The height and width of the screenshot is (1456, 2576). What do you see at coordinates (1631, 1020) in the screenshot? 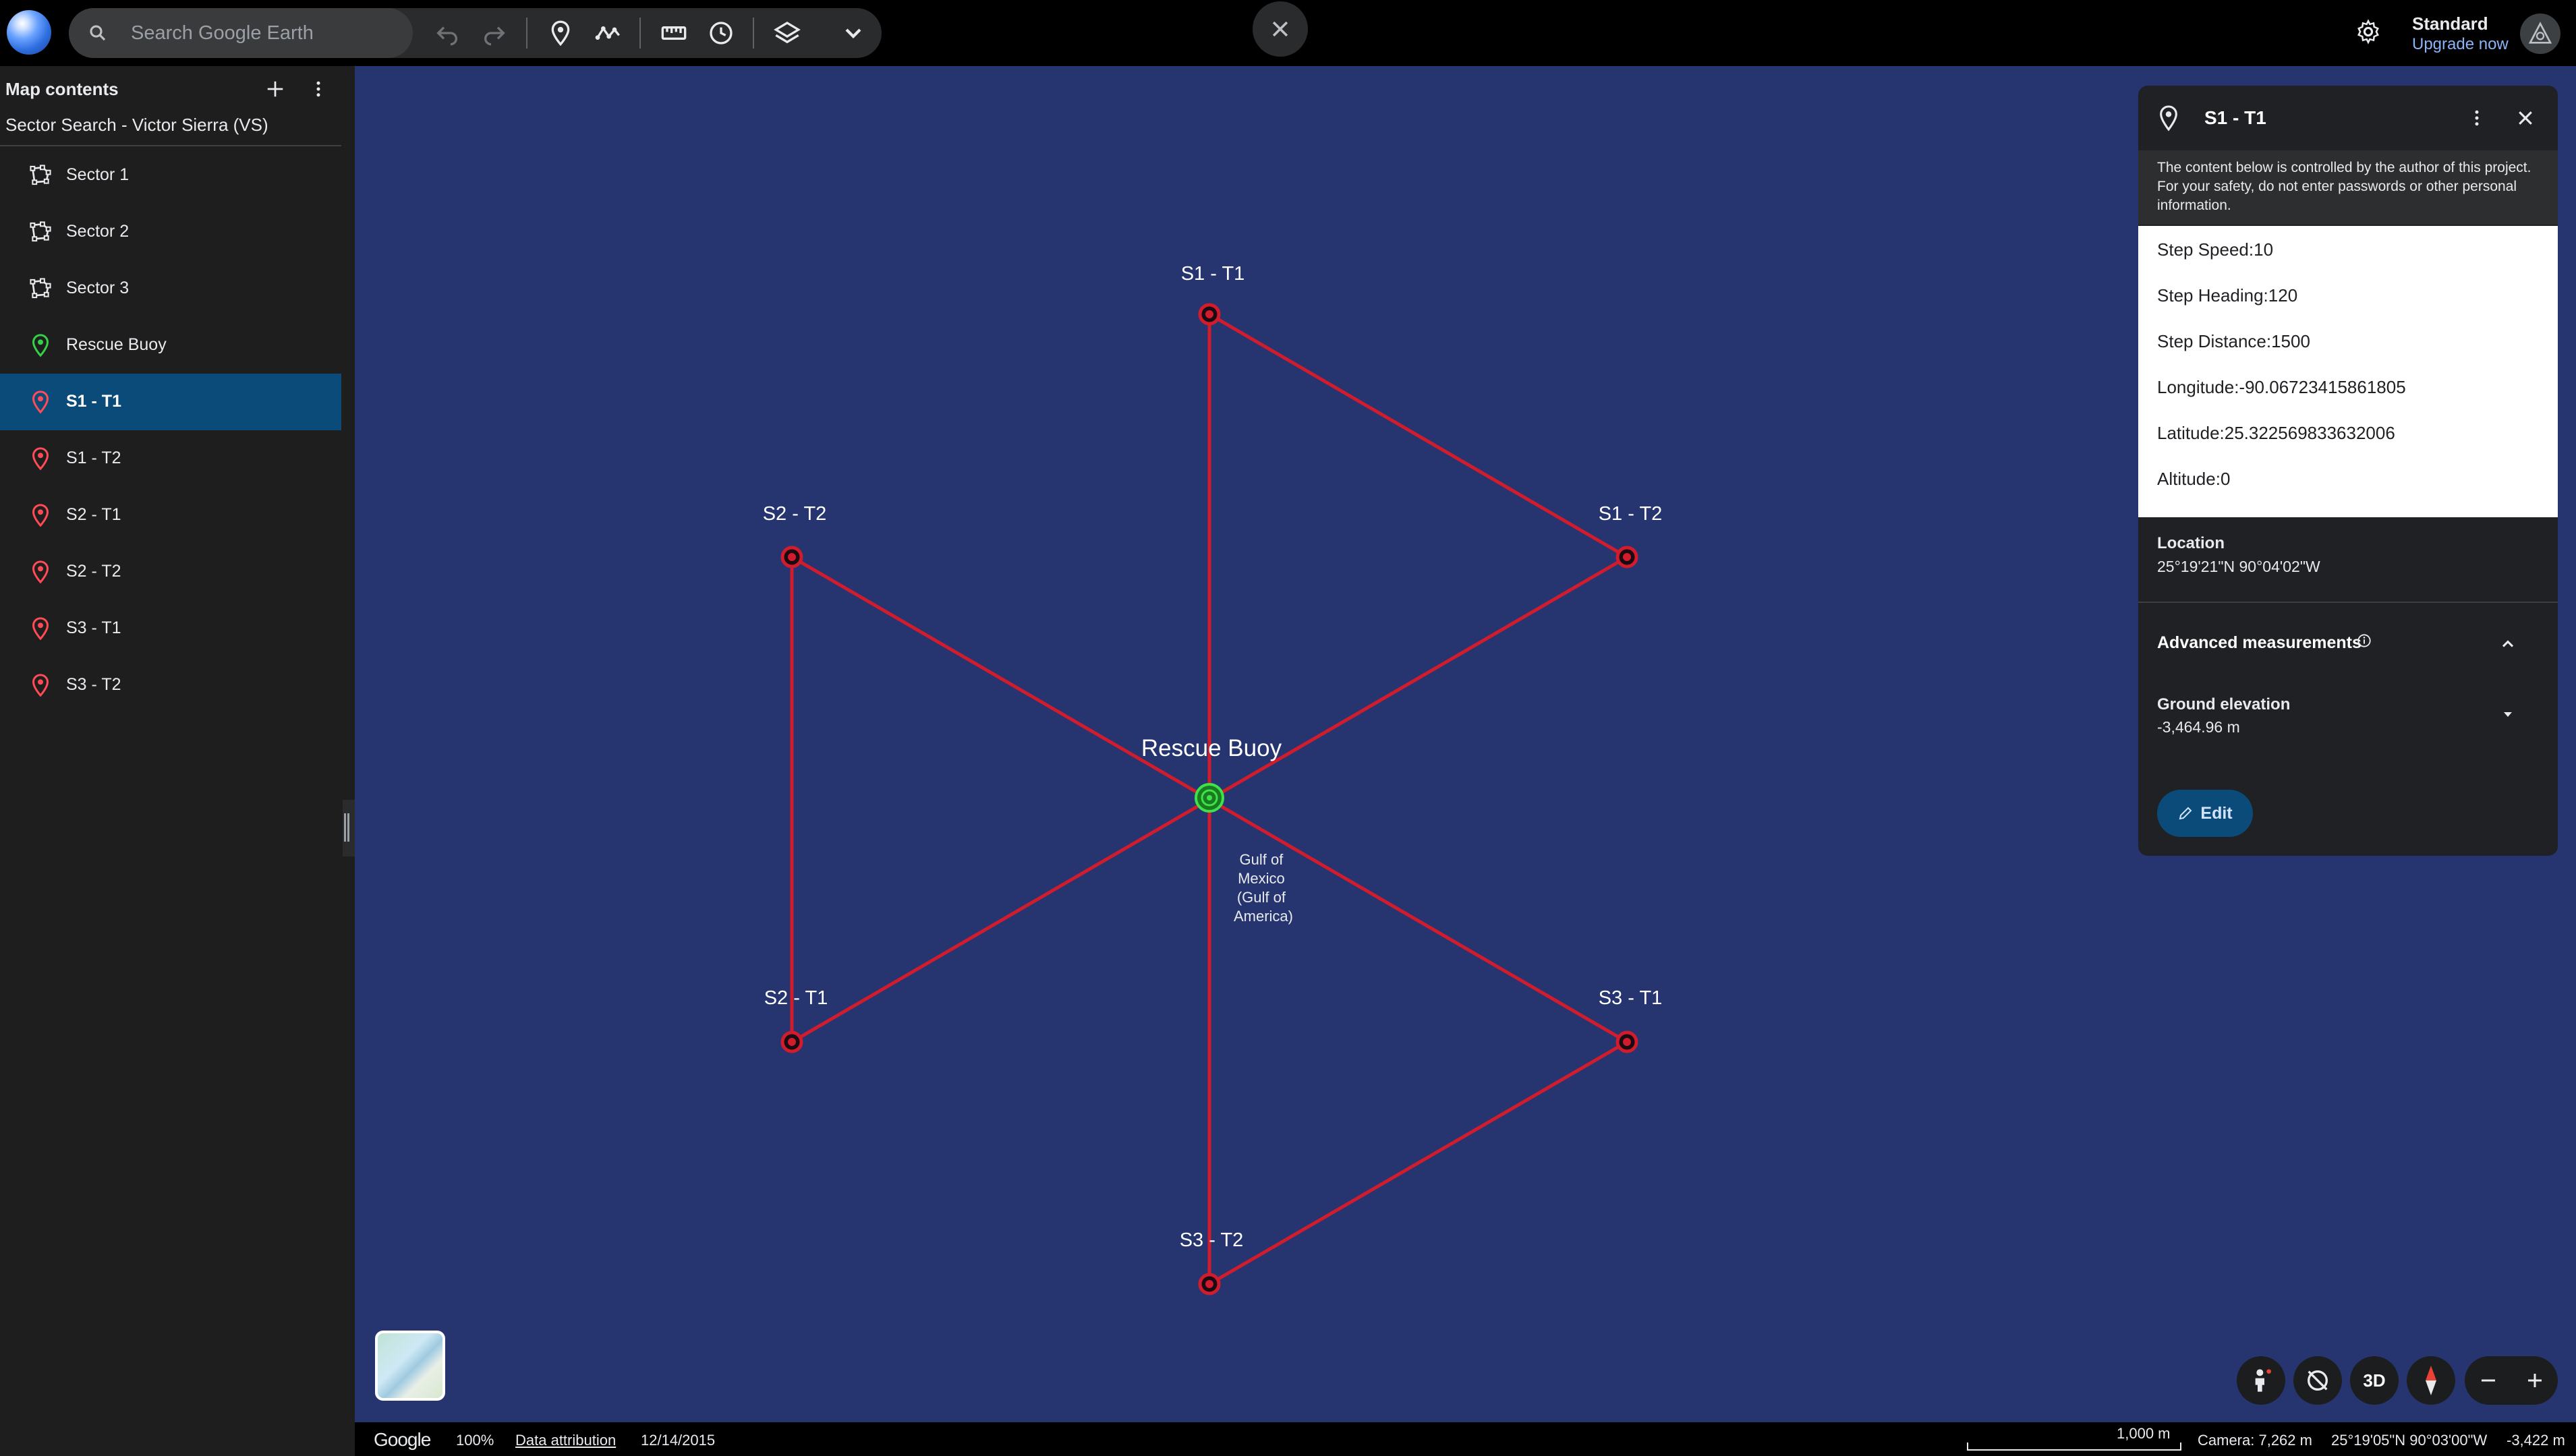
I see `placemark-s3-t1: S3 - T1` at bounding box center [1631, 1020].